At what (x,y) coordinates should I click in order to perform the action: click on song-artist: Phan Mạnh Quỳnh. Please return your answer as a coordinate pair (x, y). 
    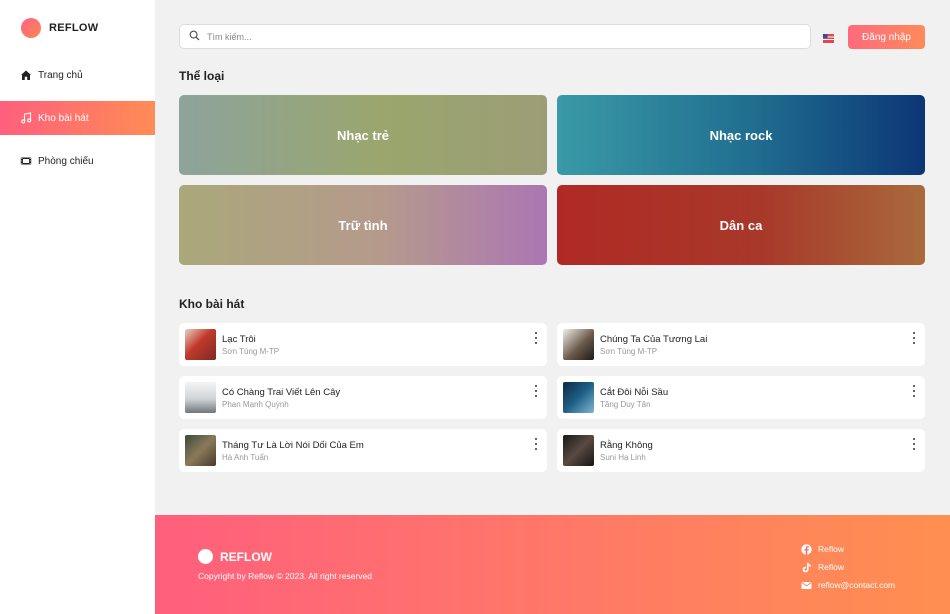
    Looking at the image, I should click on (255, 404).